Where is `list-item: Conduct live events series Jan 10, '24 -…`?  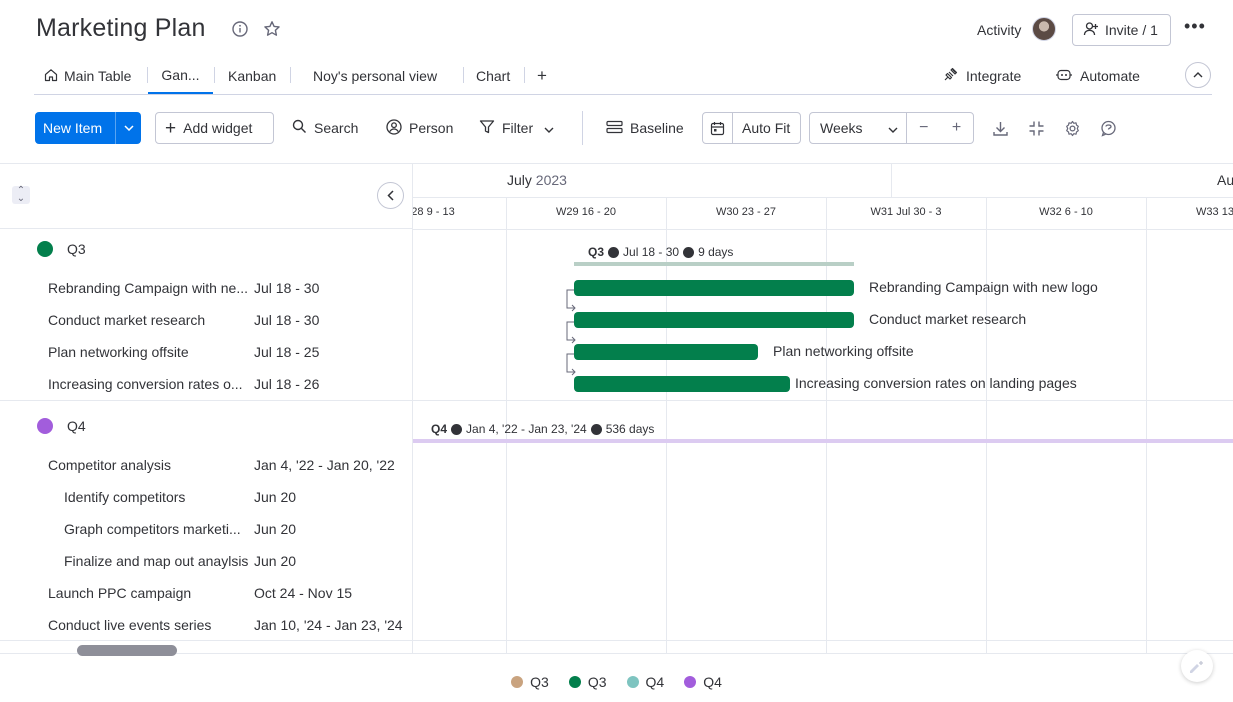 list-item: Conduct live events series Jan 10, '24 -… is located at coordinates (225, 625).